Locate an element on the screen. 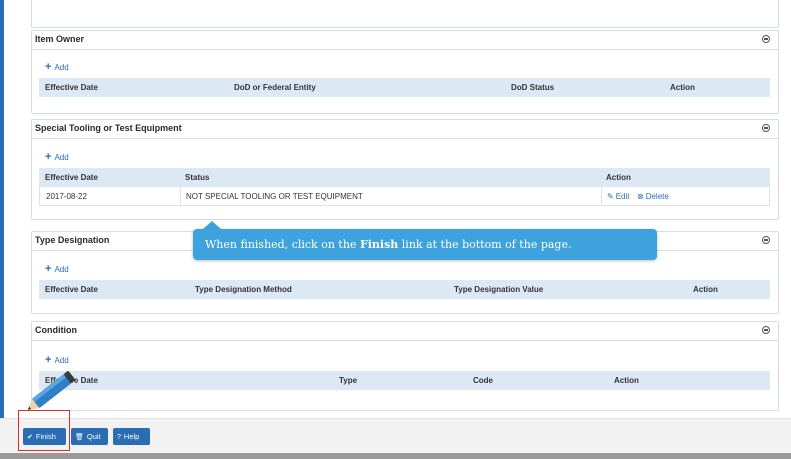  edit-link: ✎ Edit is located at coordinates (618, 196).